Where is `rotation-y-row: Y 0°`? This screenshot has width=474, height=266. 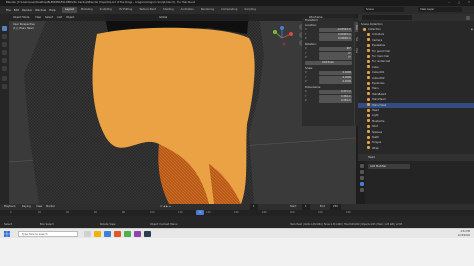 rotation-y-row: Y 0° is located at coordinates (328, 53).